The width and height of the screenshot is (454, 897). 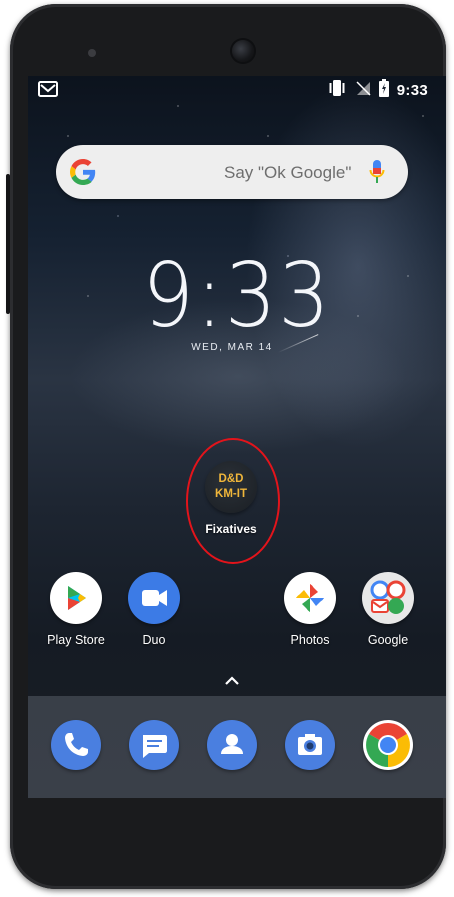 What do you see at coordinates (237, 295) in the screenshot?
I see `clock-widget-time: 9:33` at bounding box center [237, 295].